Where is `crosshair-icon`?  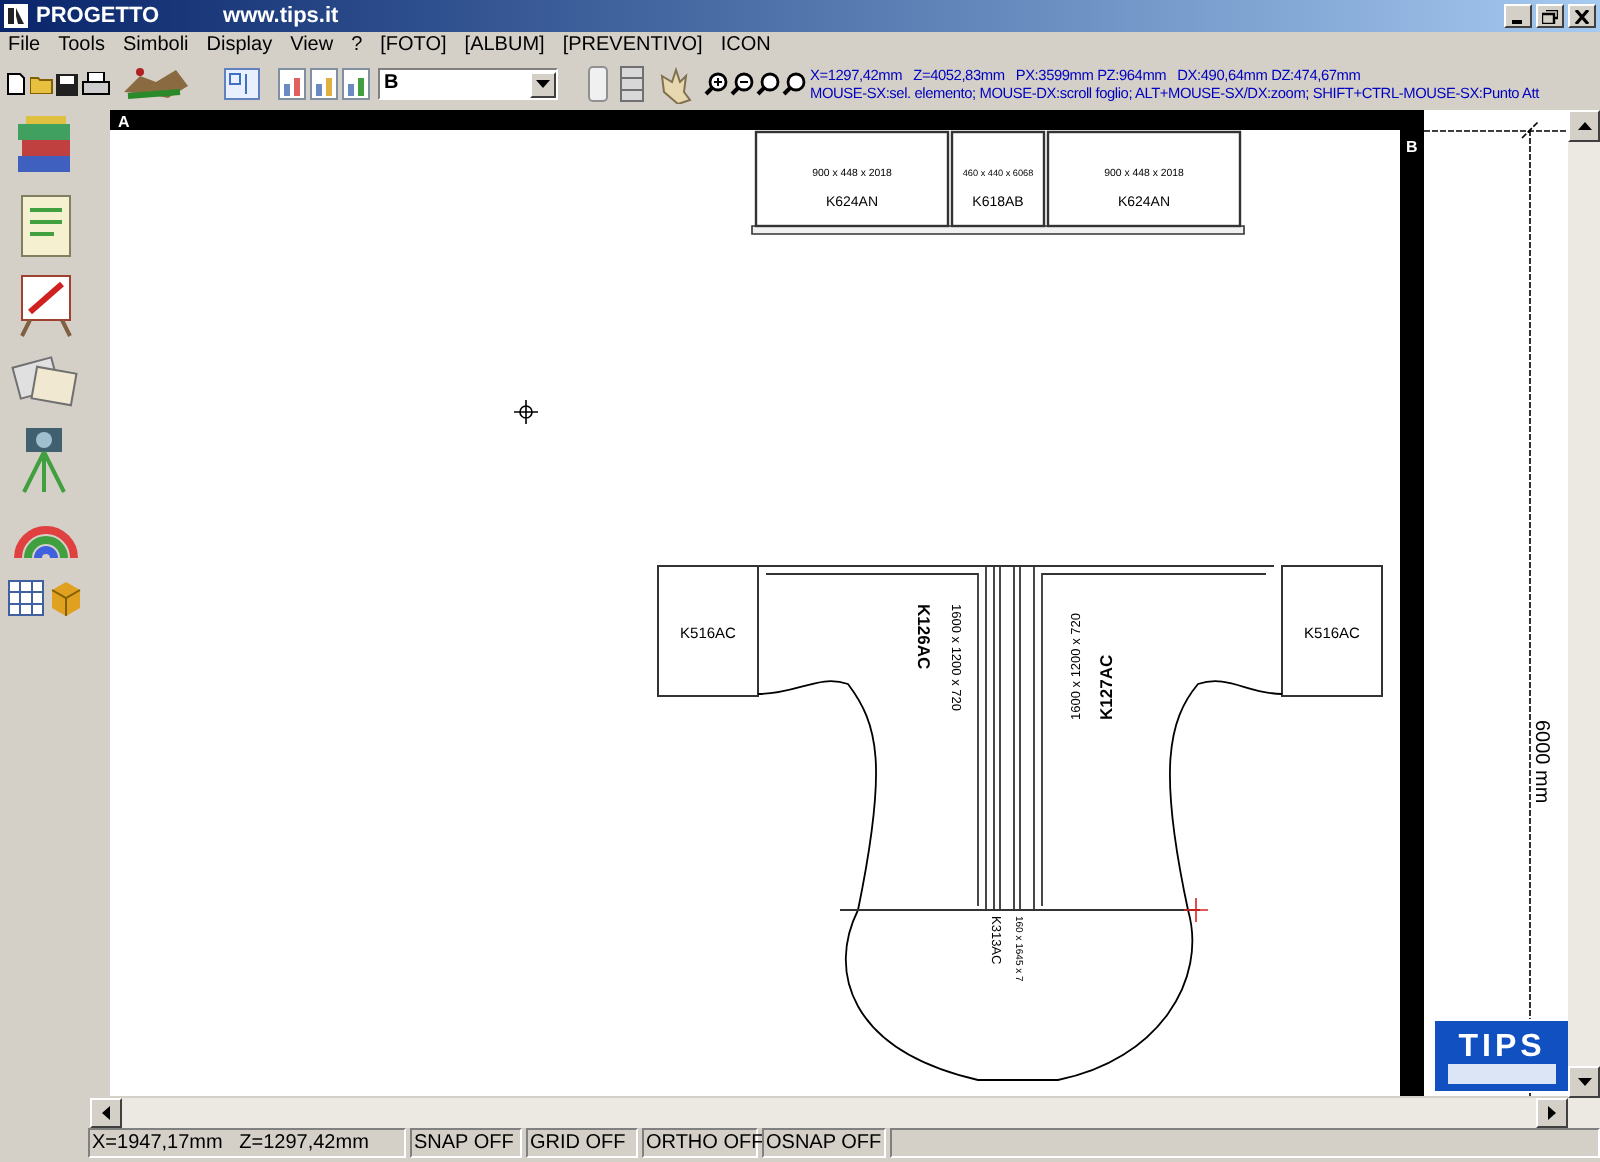 crosshair-icon is located at coordinates (526, 412).